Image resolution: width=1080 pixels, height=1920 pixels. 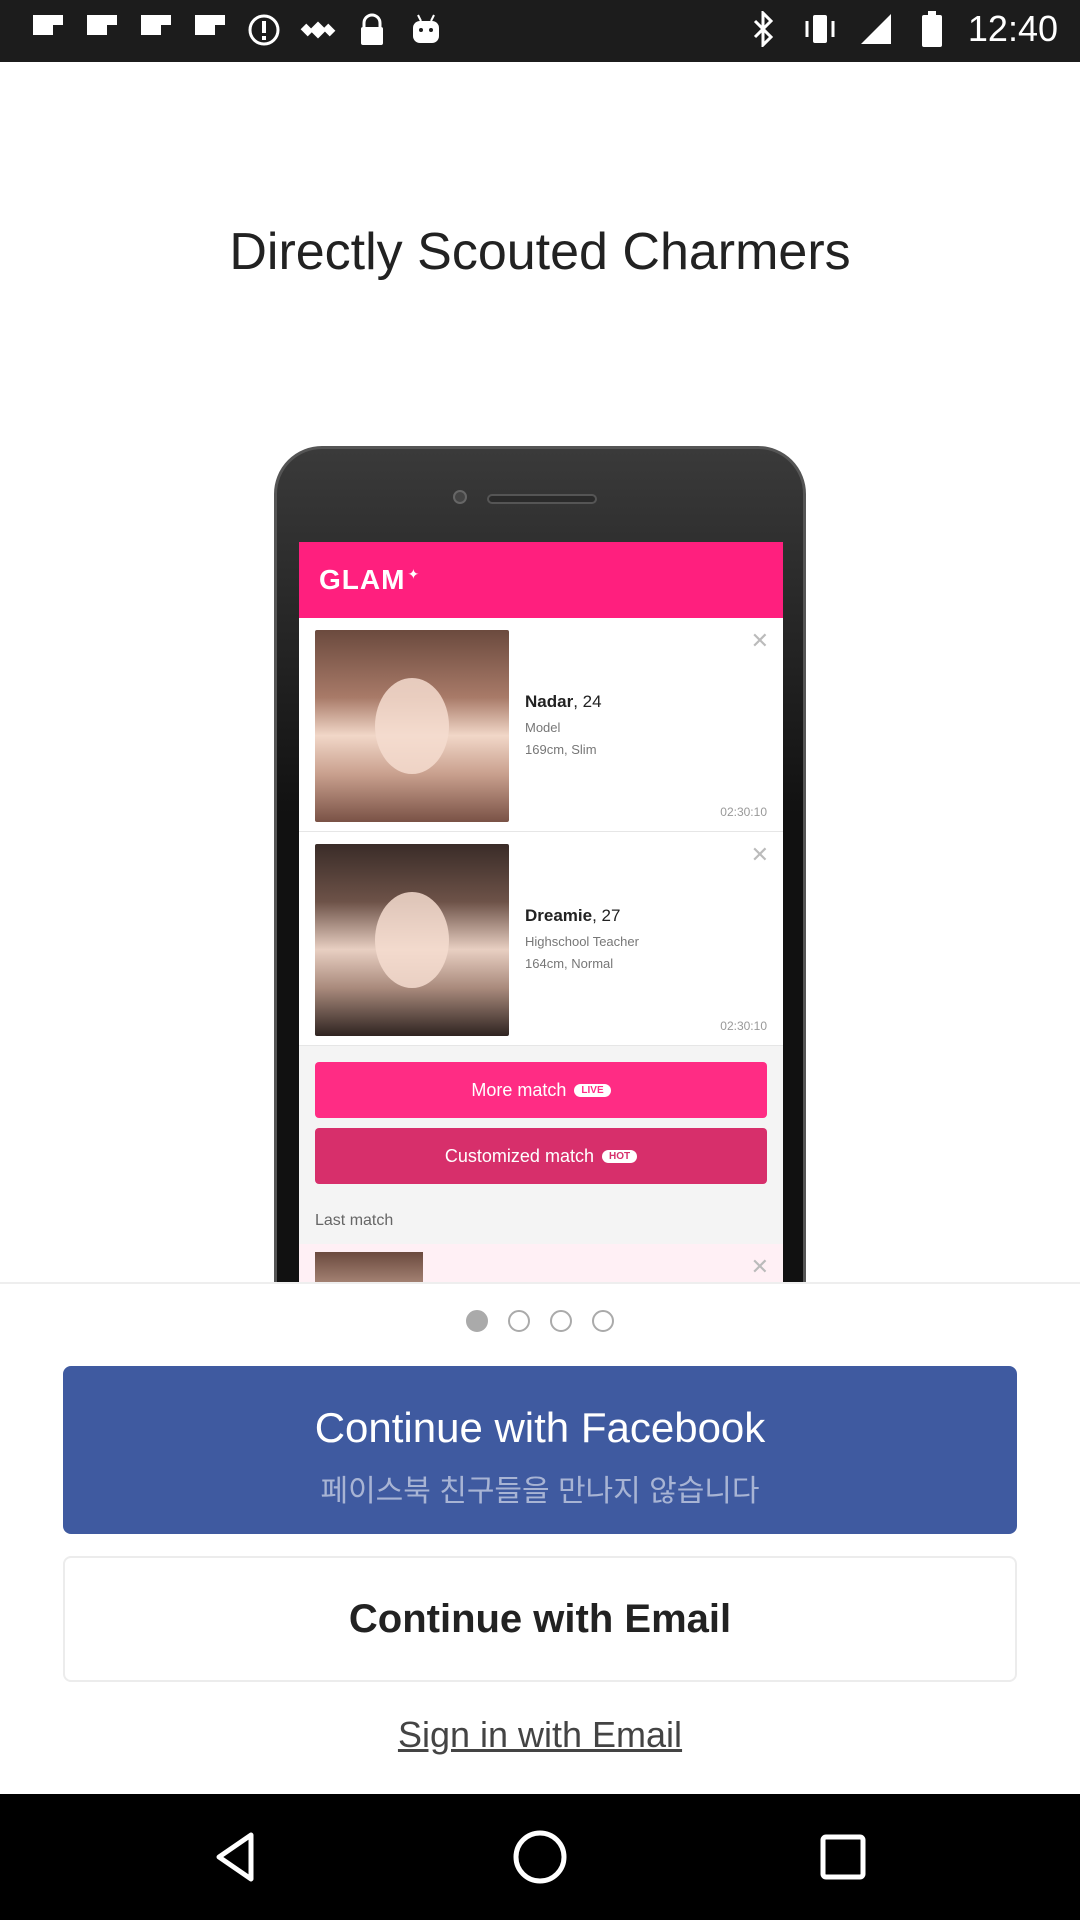 I want to click on navigation-bar, so click(x=540, y=1857).